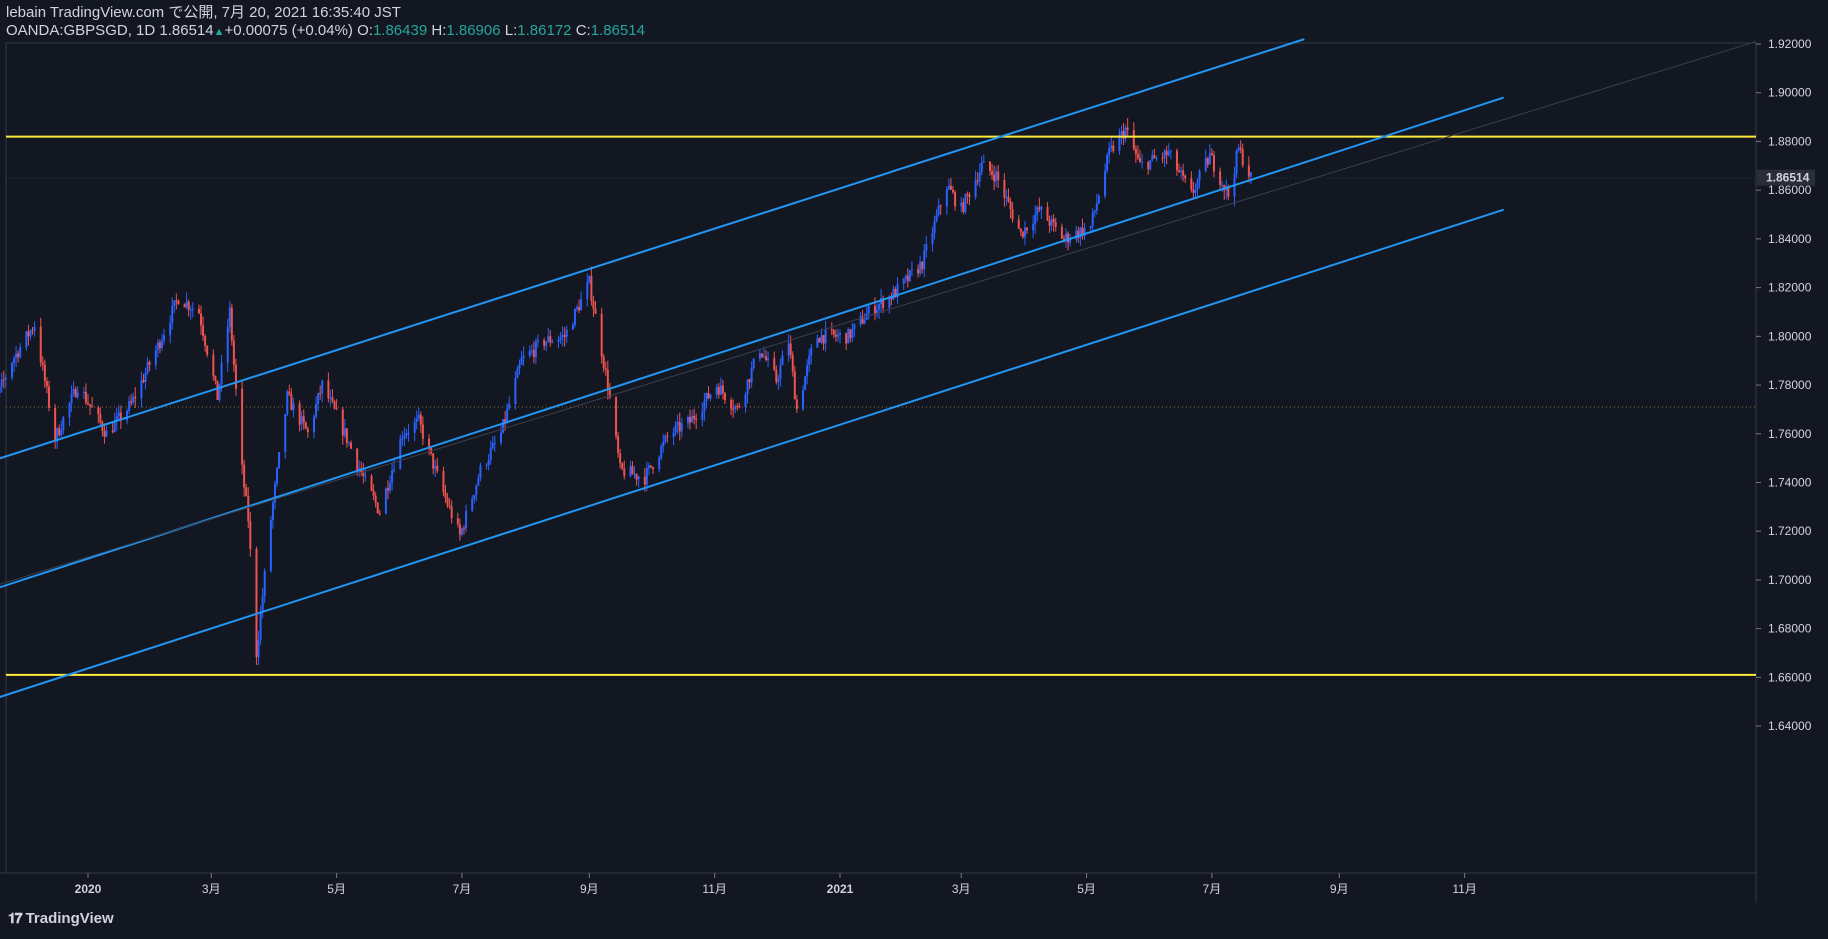 This screenshot has height=939, width=1828. Describe the element at coordinates (1790, 93) in the screenshot. I see `price-tick-label: 1.90000` at that location.